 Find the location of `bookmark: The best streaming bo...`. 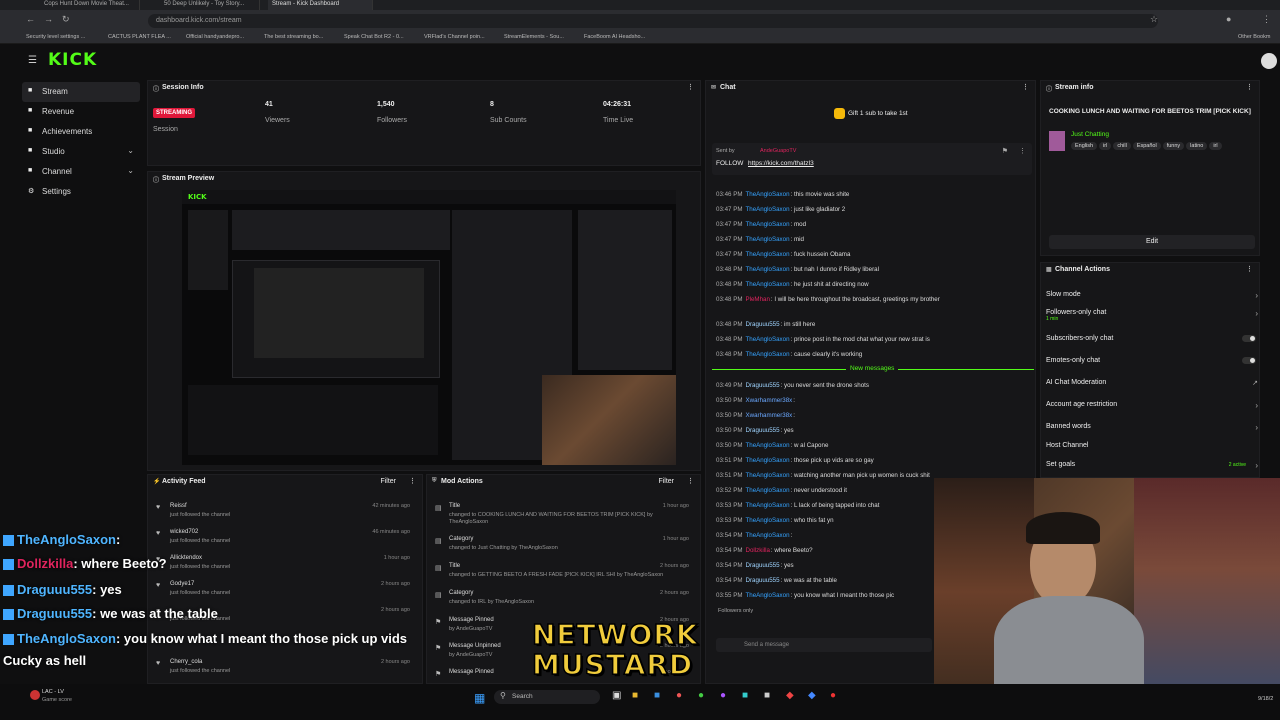

bookmark: The best streaming bo... is located at coordinates (293, 37).